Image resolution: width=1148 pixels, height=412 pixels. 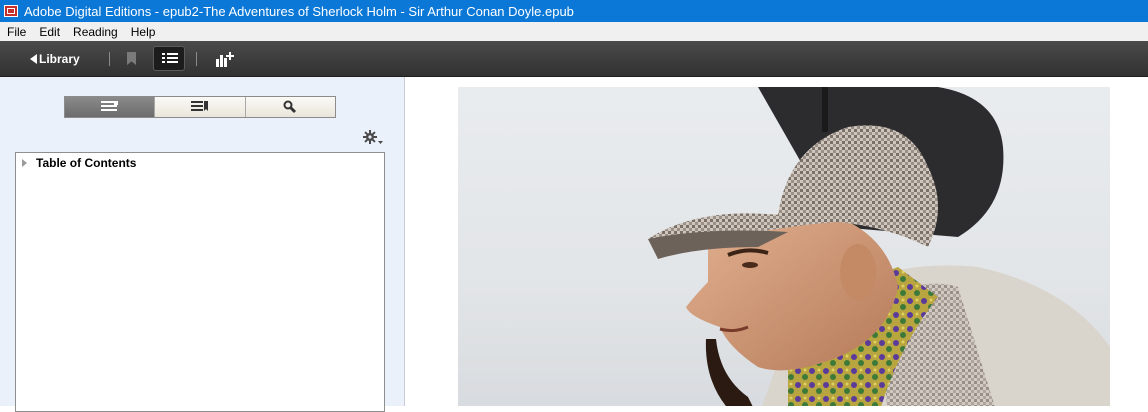 I want to click on expand-triangle-icon, so click(x=24, y=163).